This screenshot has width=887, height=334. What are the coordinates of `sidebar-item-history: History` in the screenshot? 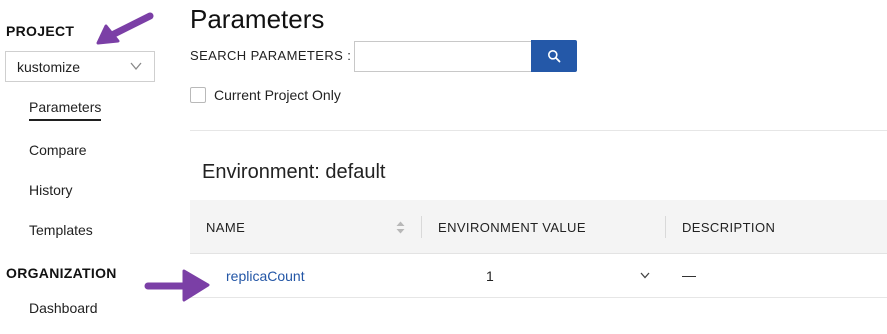 It's located at (51, 190).